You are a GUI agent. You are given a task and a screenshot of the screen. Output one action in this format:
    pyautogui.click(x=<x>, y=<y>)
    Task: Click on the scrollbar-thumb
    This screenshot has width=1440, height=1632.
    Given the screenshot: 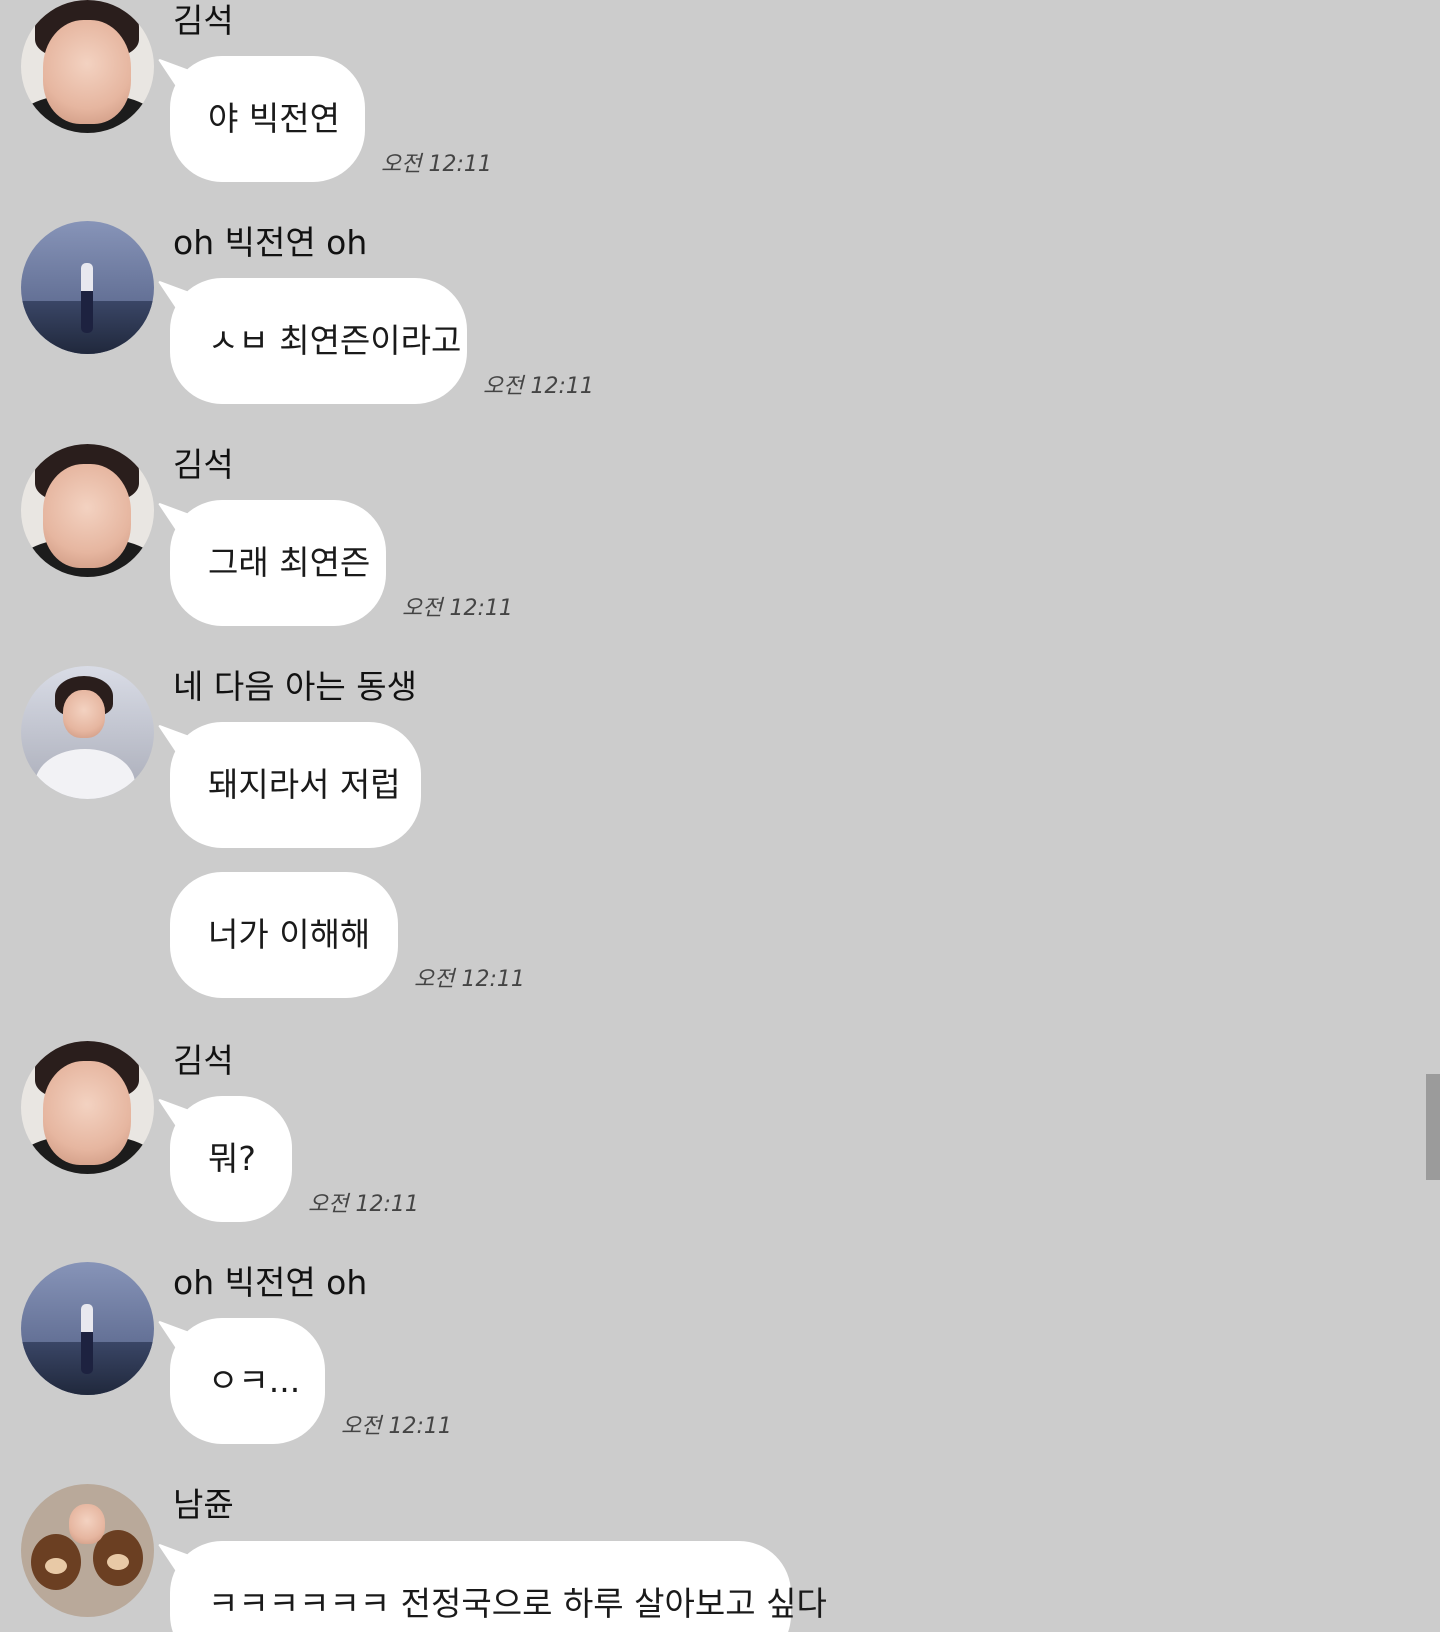 What is the action you would take?
    pyautogui.click(x=1433, y=1127)
    